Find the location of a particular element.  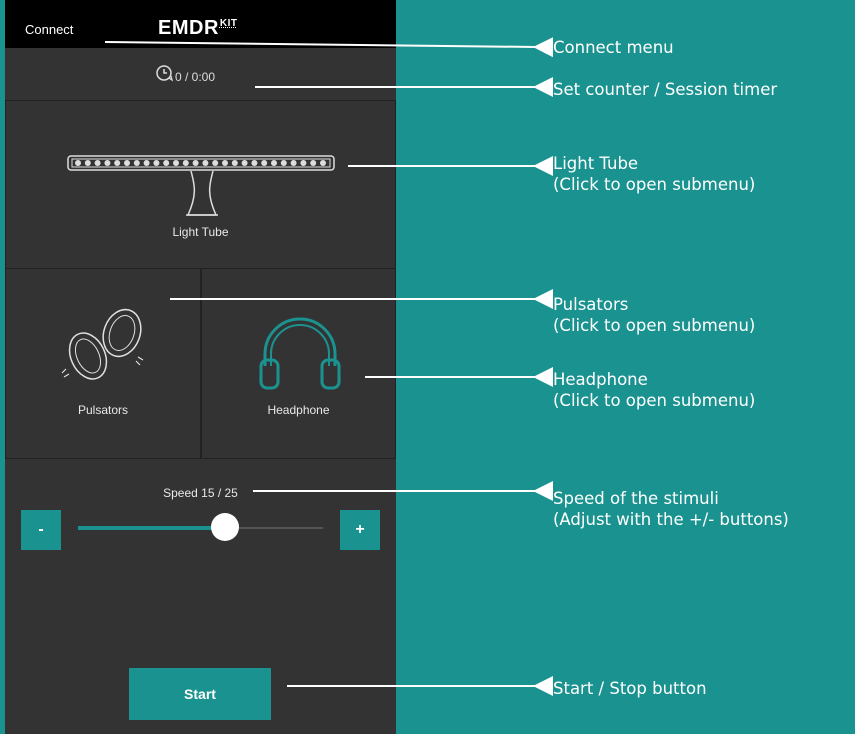

annotation-headphone: Headphone (Click to open submenu) is located at coordinates (654, 390).